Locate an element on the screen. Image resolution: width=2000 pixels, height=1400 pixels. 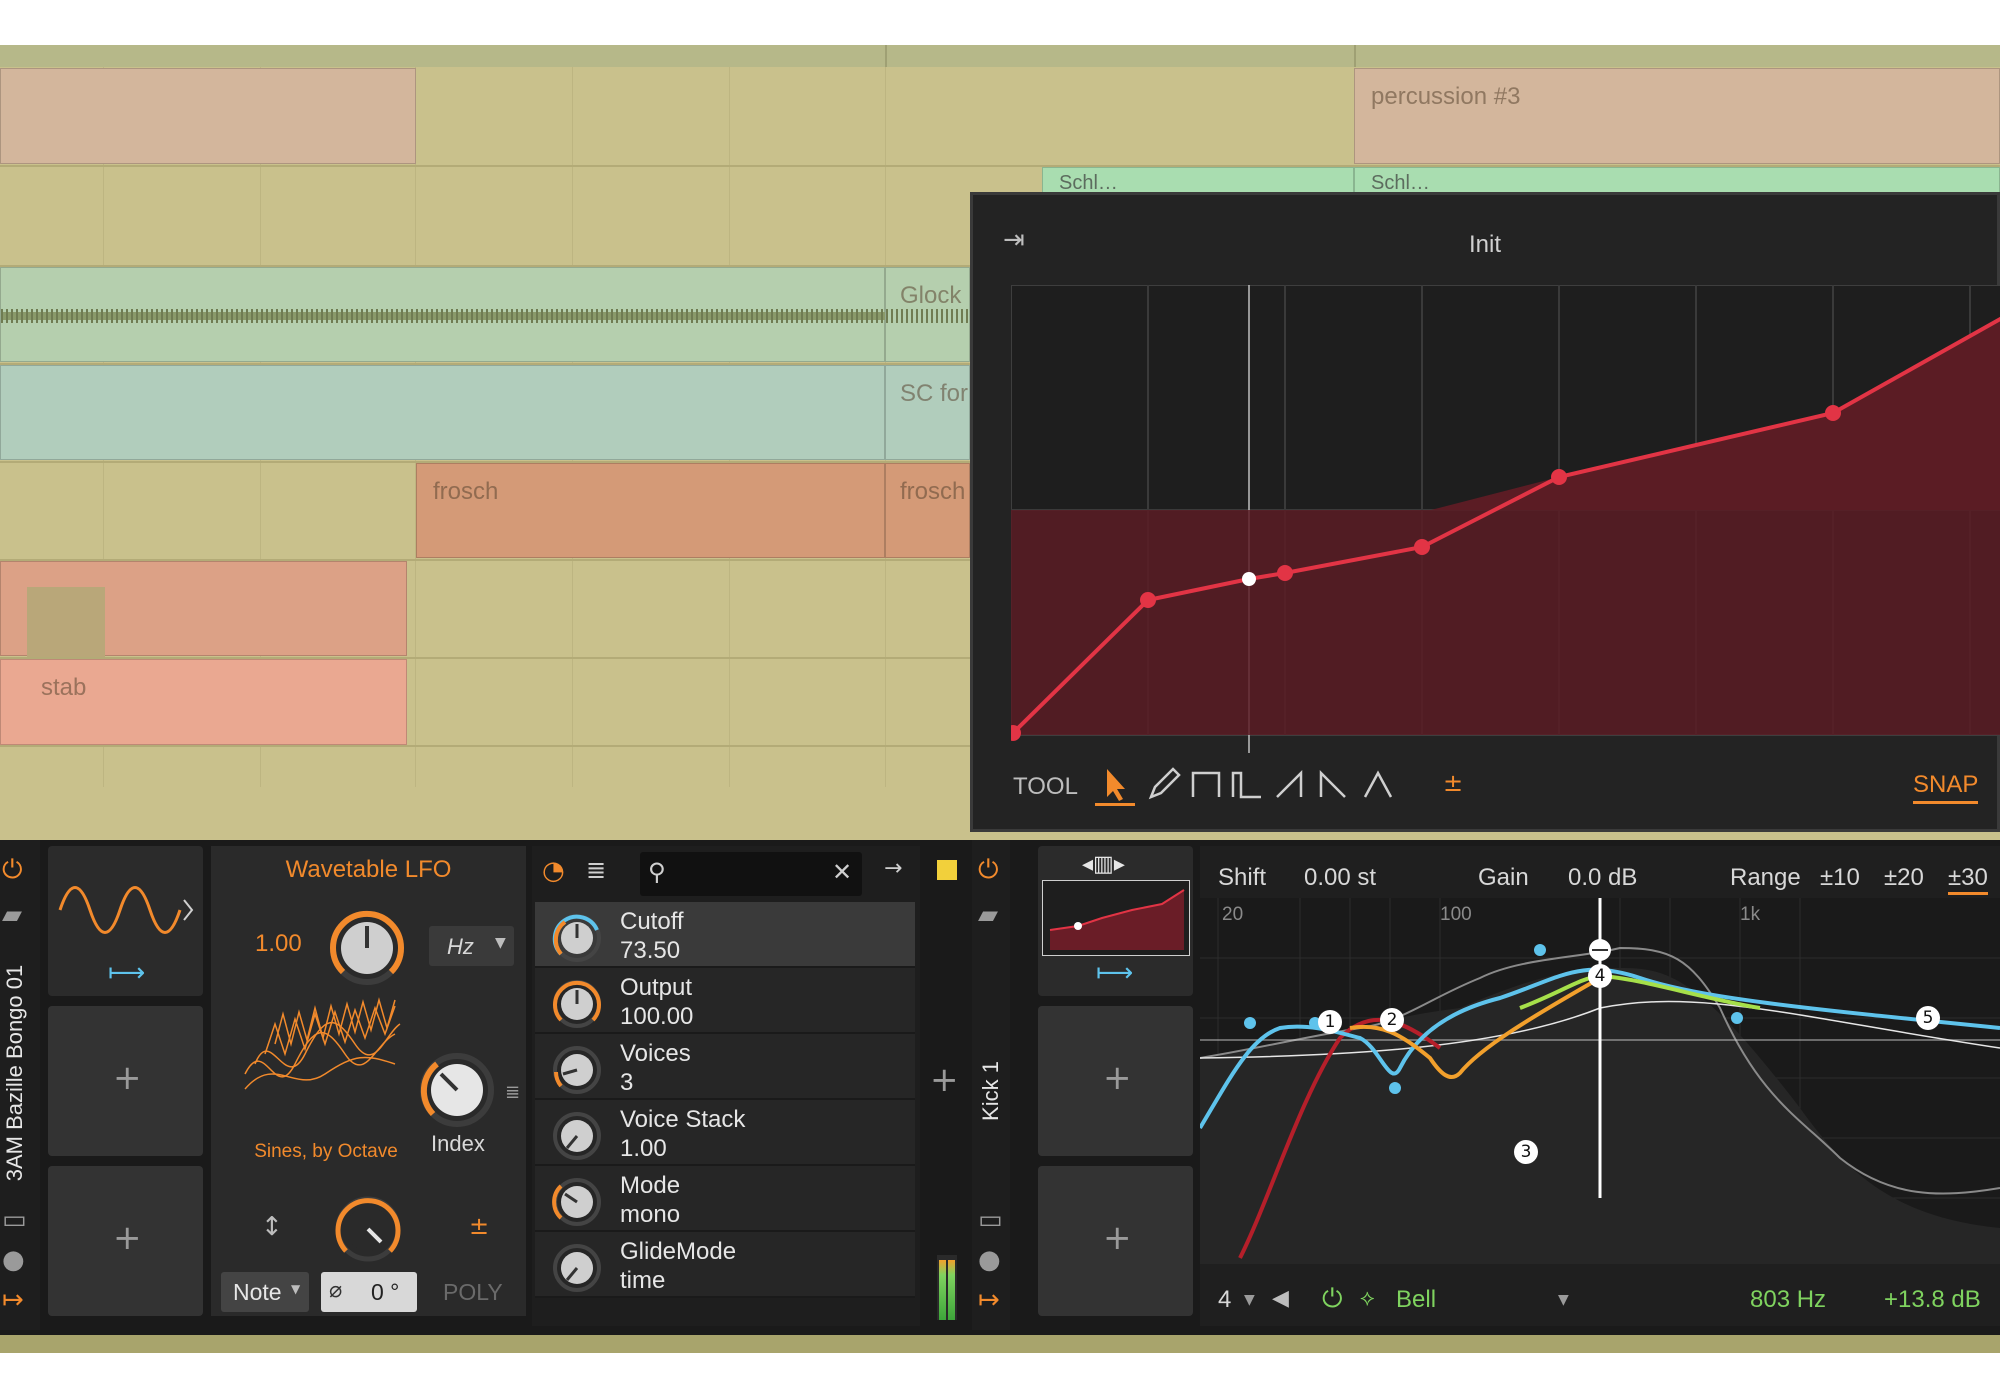
gain-label: Gain is located at coordinates (1503, 877).